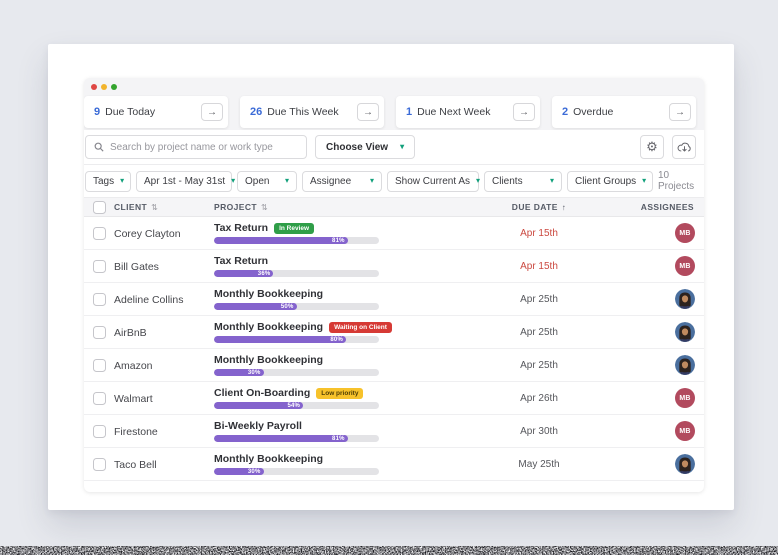 The height and width of the screenshot is (555, 778). What do you see at coordinates (99, 147) in the screenshot?
I see `search-icon` at bounding box center [99, 147].